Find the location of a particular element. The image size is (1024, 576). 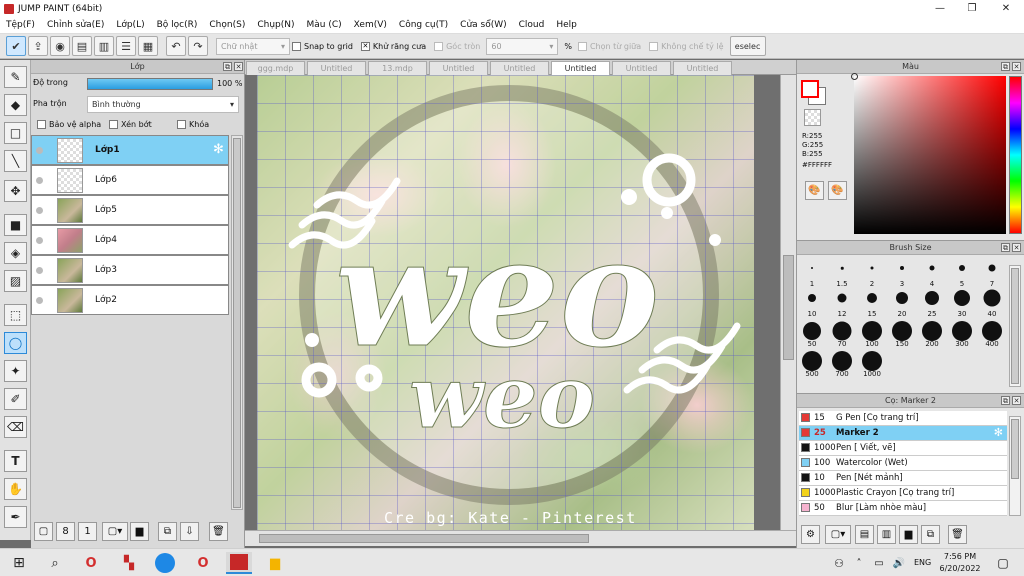

jump-paint-taskbar-icon is located at coordinates (239, 563).